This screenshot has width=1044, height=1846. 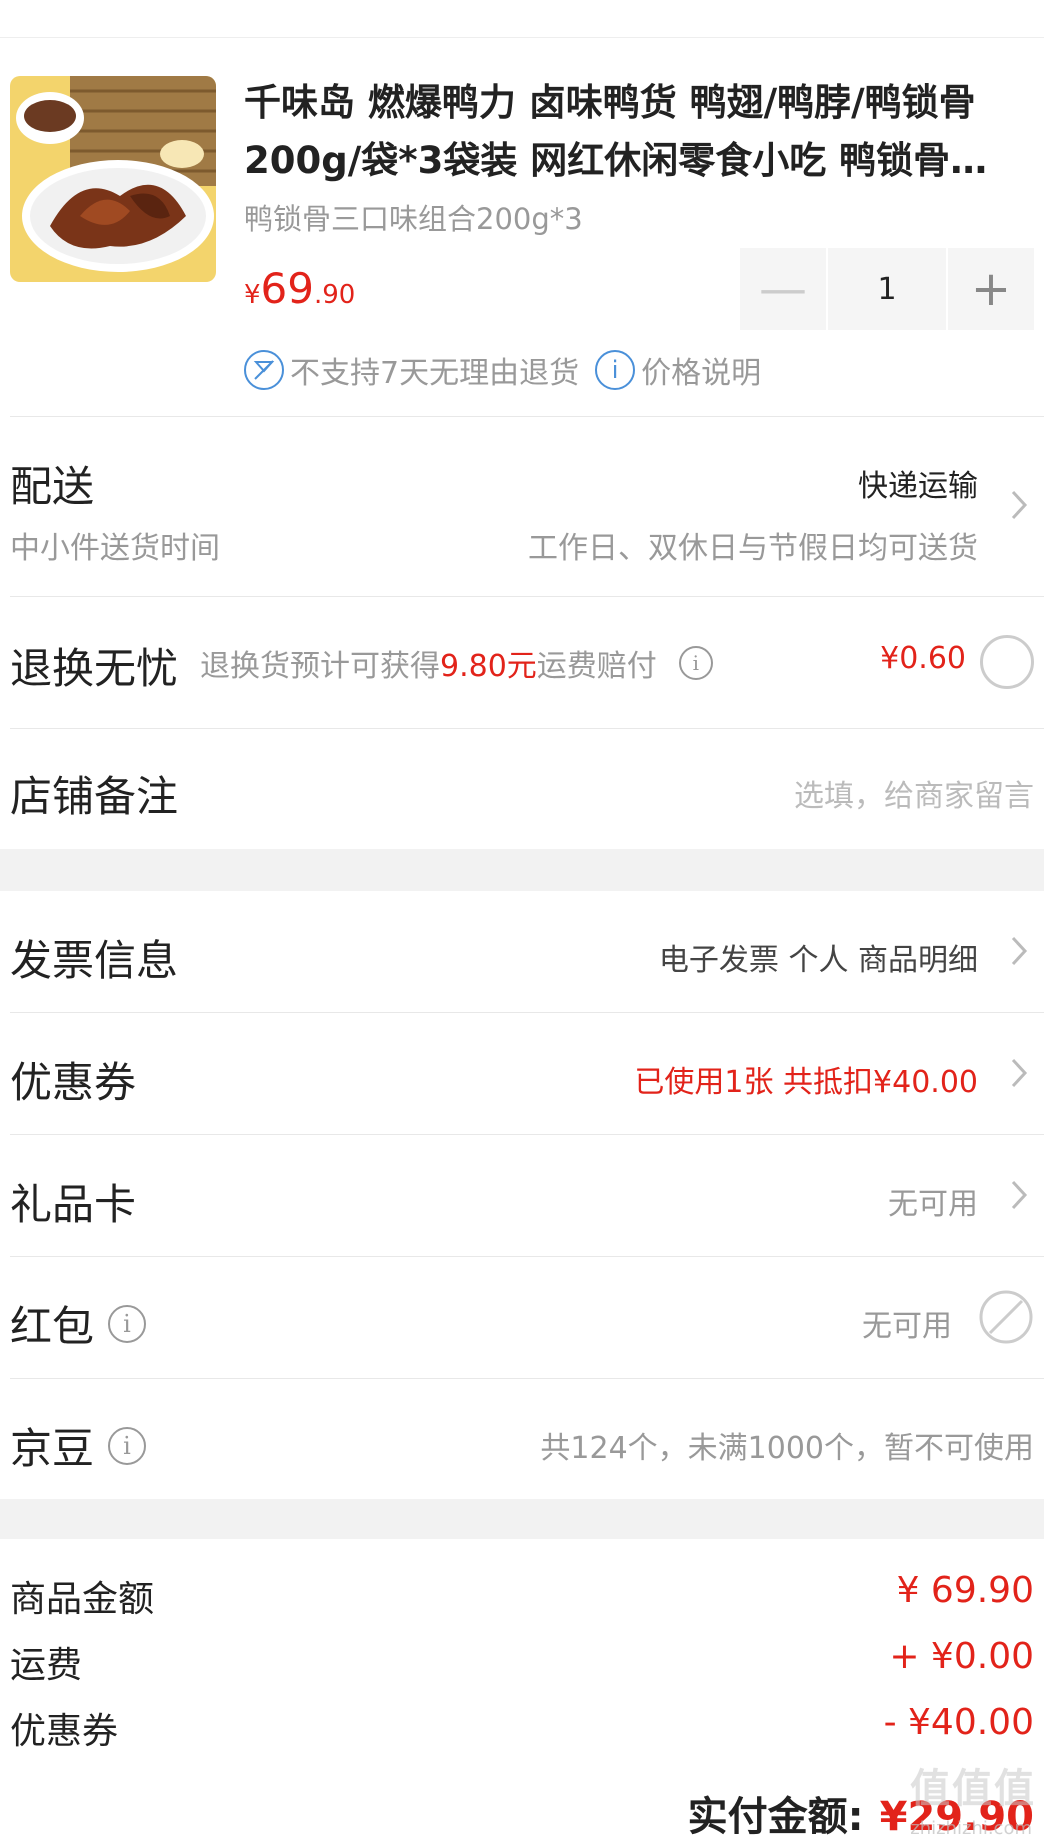 What do you see at coordinates (958, 1722) in the screenshot?
I see `summary-coupon-value: - ¥40.00` at bounding box center [958, 1722].